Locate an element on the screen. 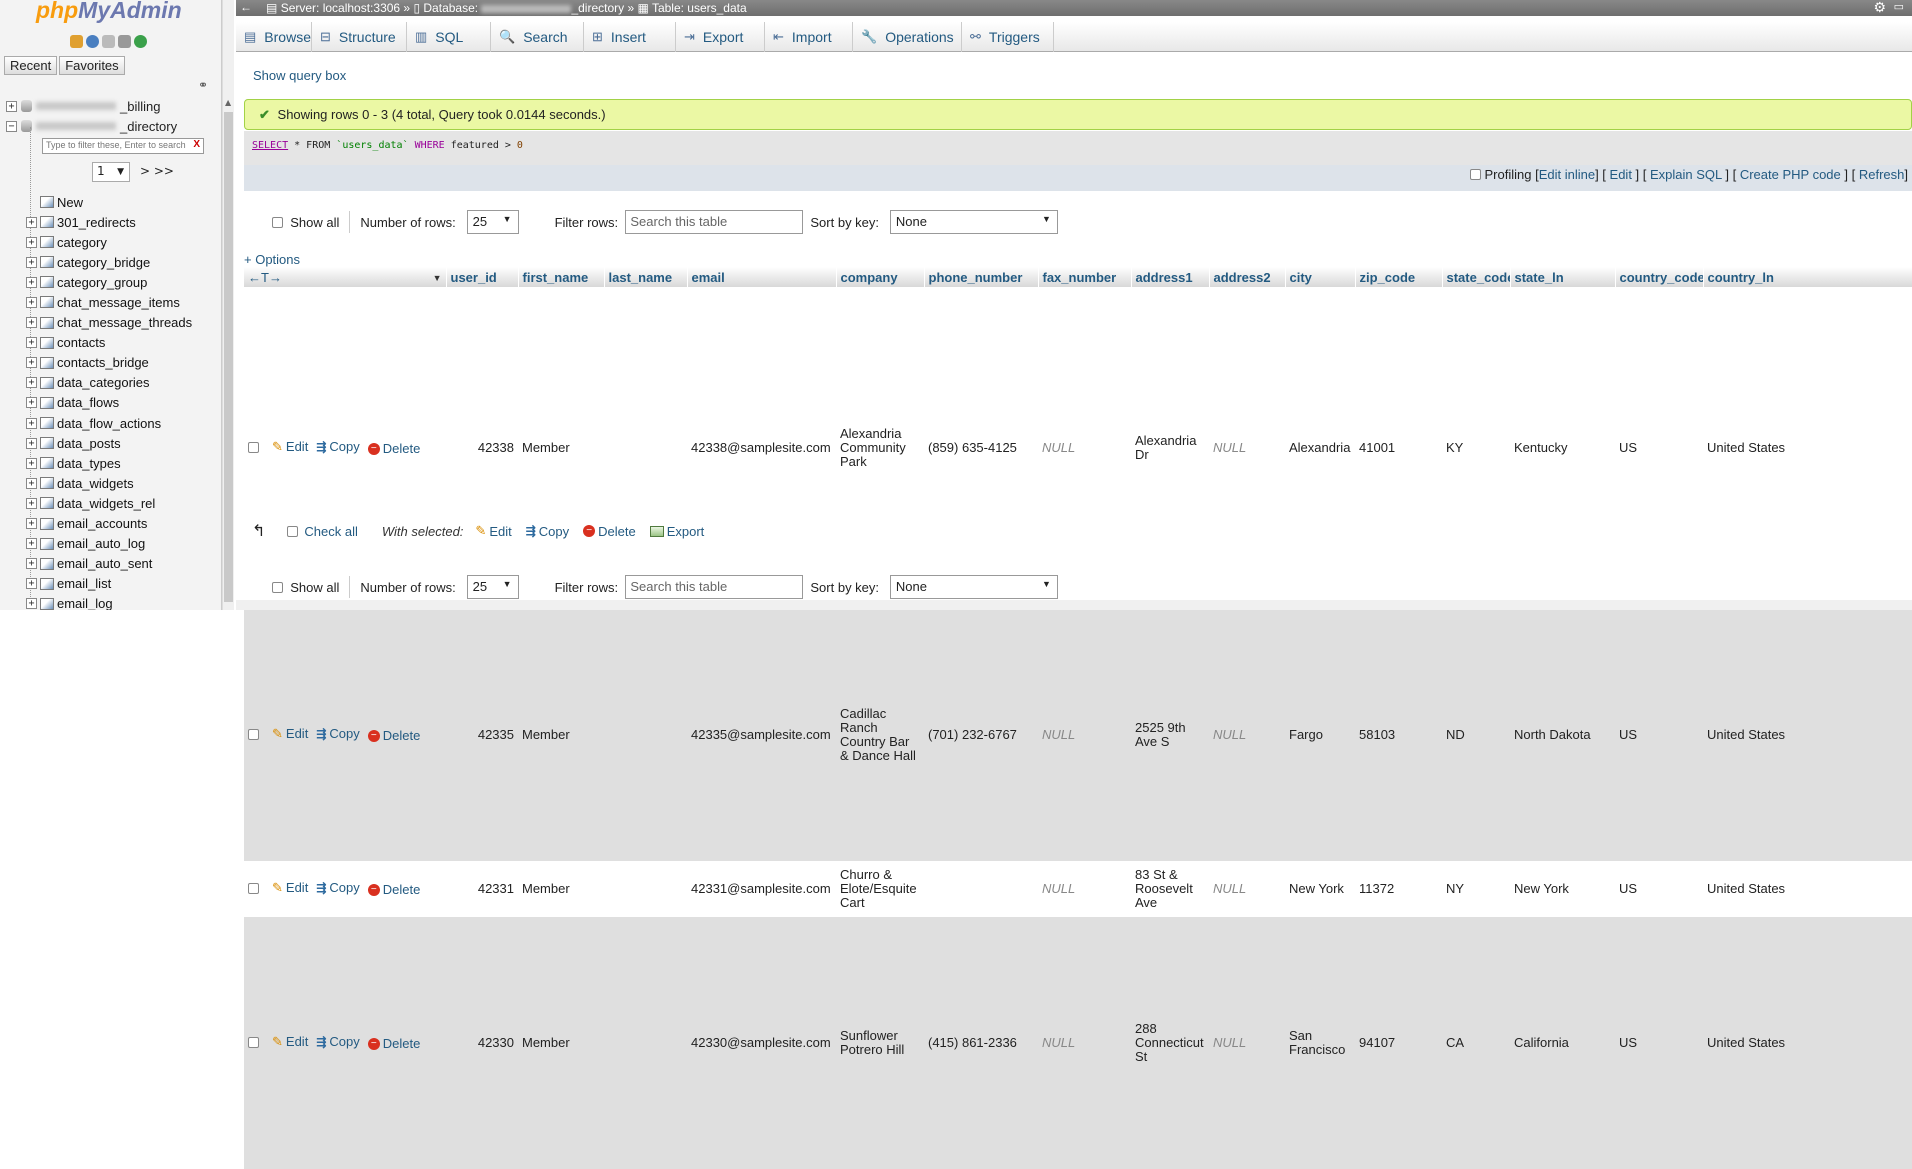 The width and height of the screenshot is (1912, 1169). bulk-export-button: Export is located at coordinates (676, 531).